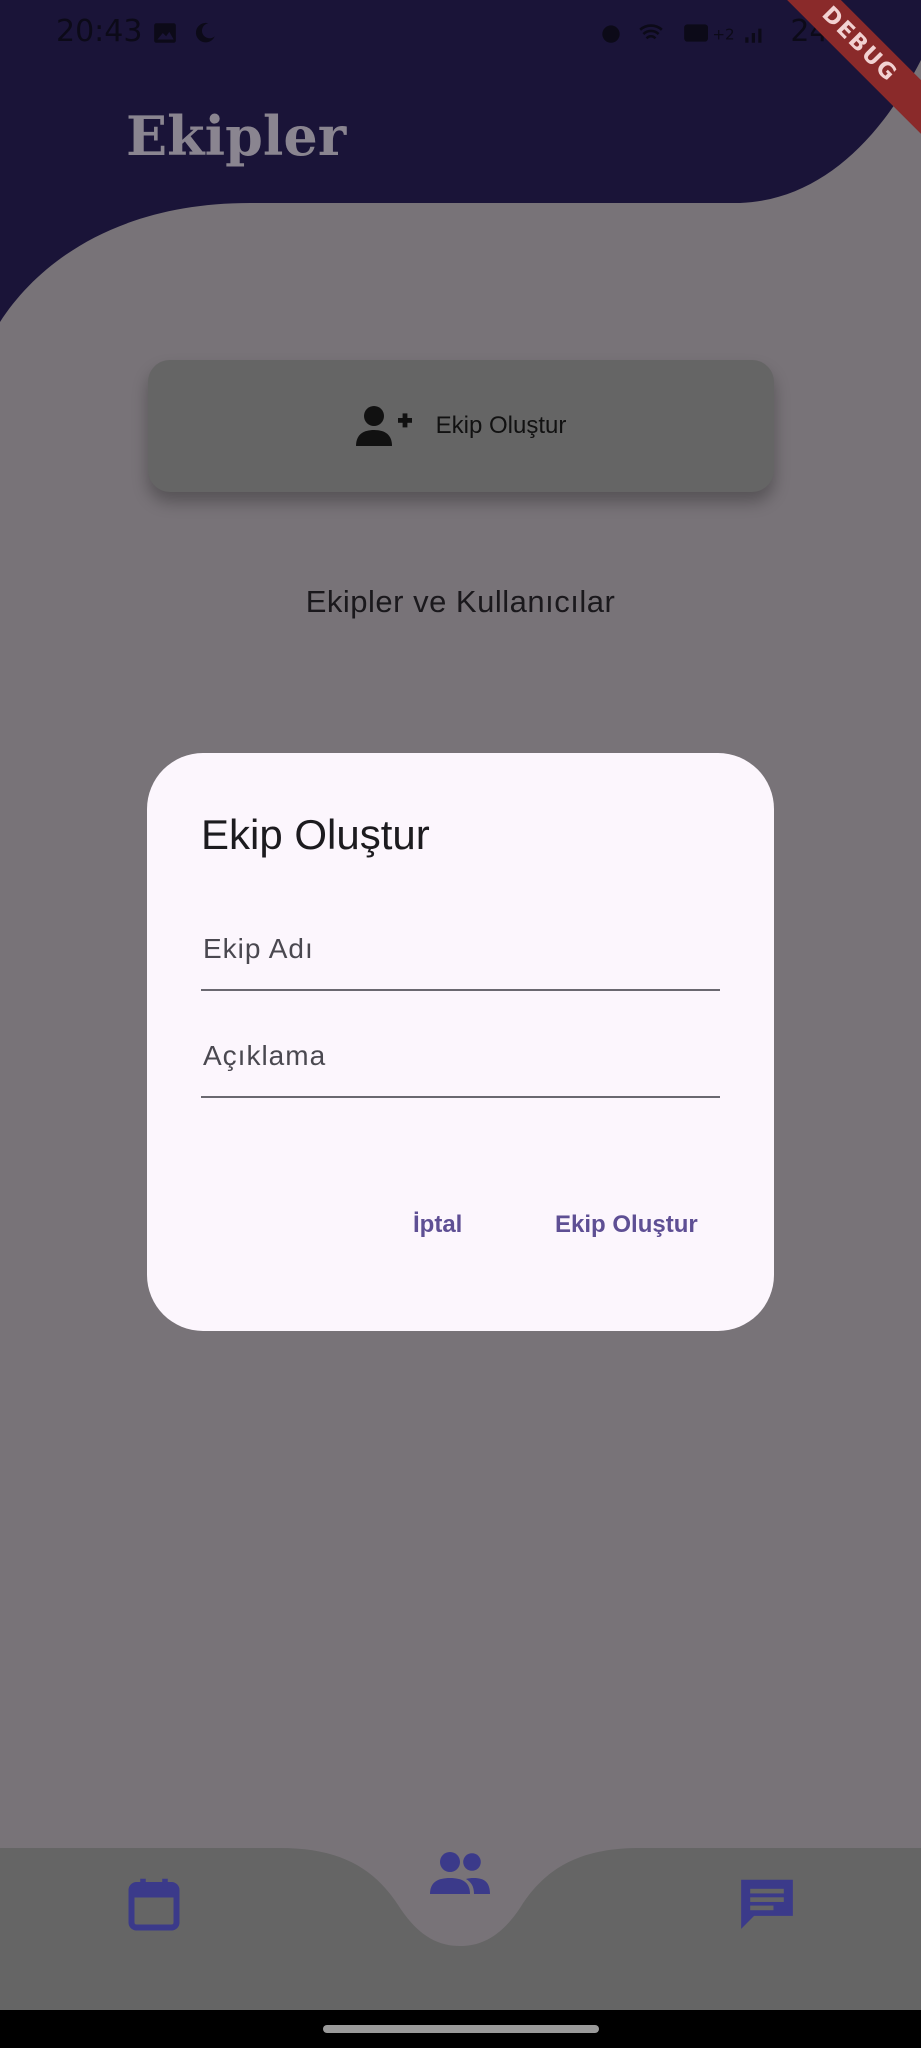  I want to click on home-indicator, so click(461, 2029).